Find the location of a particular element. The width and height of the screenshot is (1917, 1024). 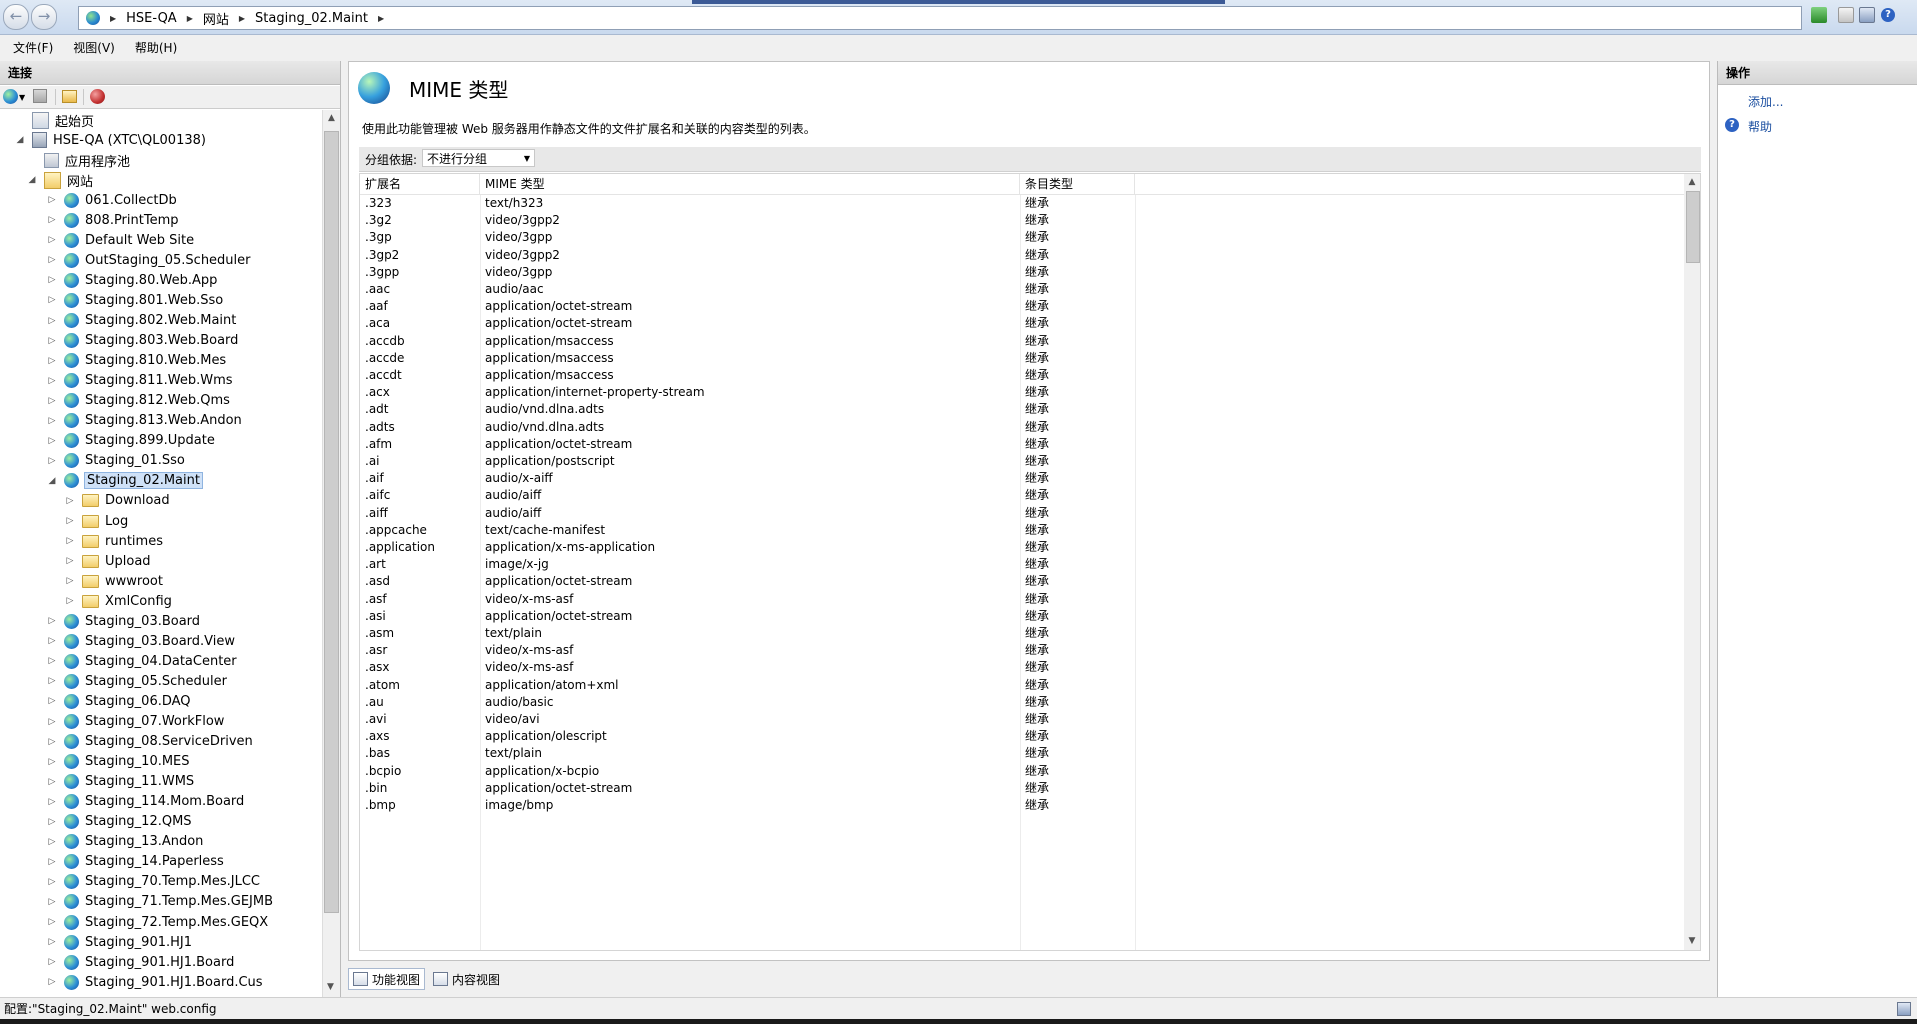

table-row: .bin application/octet-stream 继承 is located at coordinates (1022, 788).